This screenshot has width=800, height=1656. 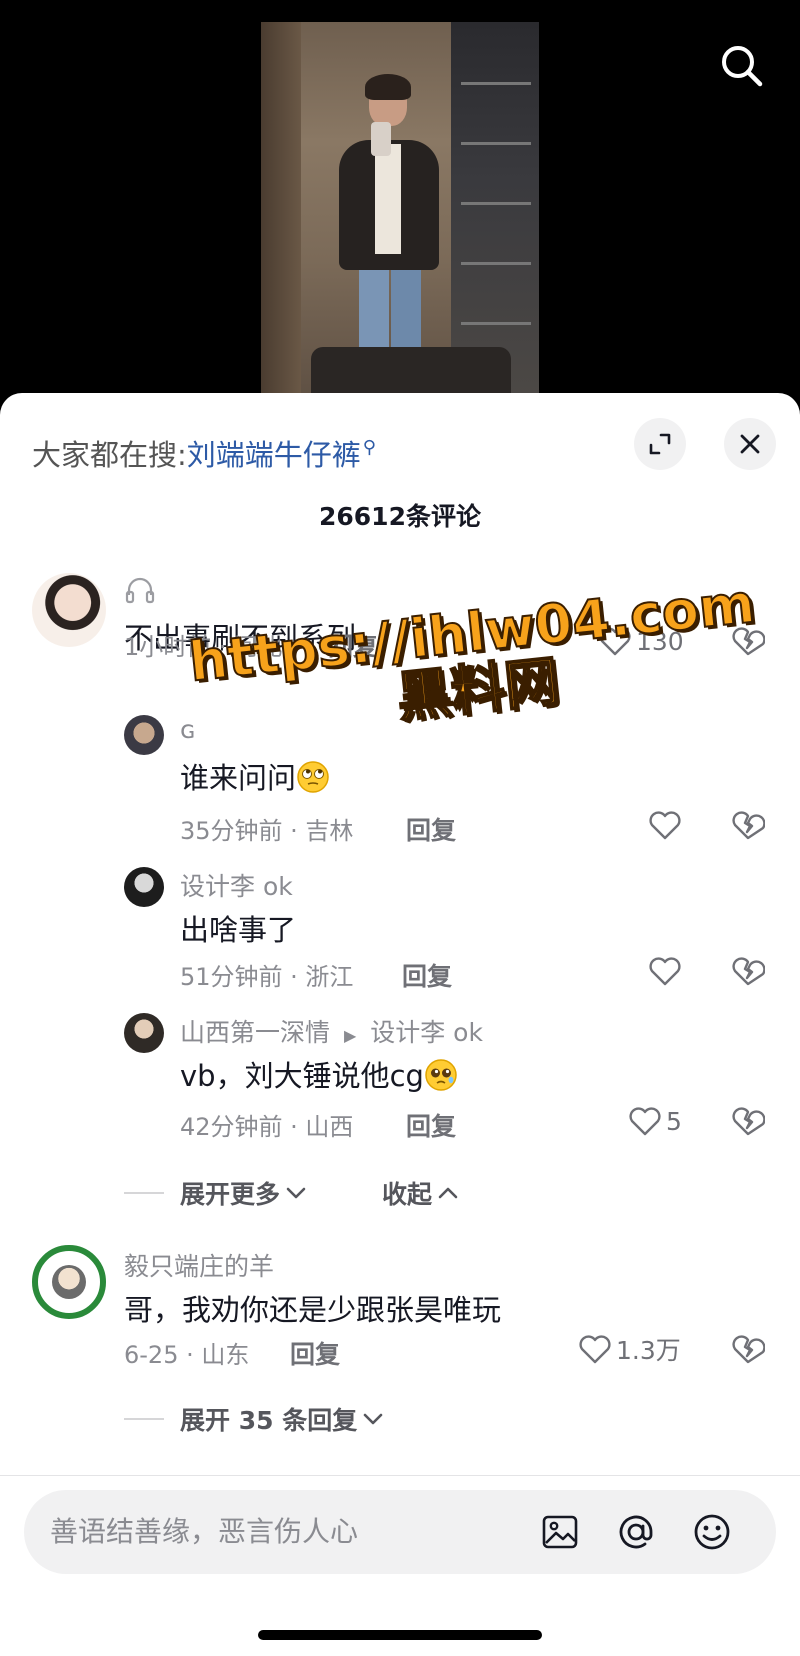 I want to click on expand-replies-button: 展开 35 条回复, so click(x=254, y=1419).